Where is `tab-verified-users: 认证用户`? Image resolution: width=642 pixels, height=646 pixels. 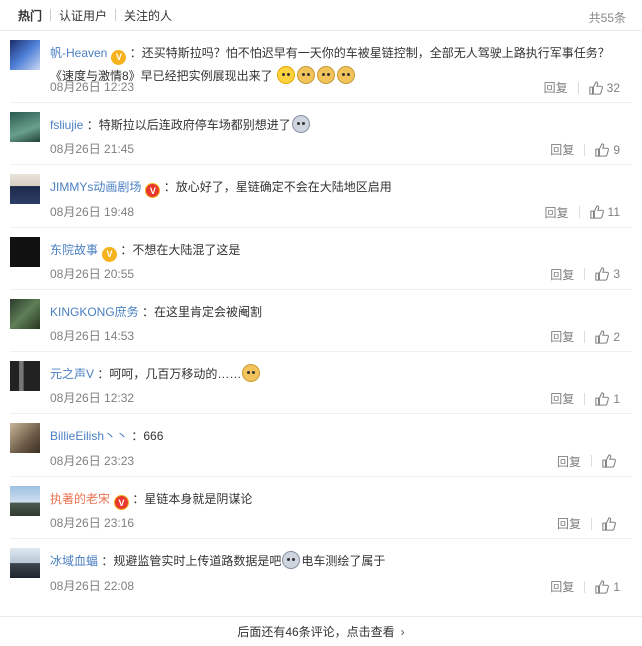 tab-verified-users: 认证用户 is located at coordinates (83, 15).